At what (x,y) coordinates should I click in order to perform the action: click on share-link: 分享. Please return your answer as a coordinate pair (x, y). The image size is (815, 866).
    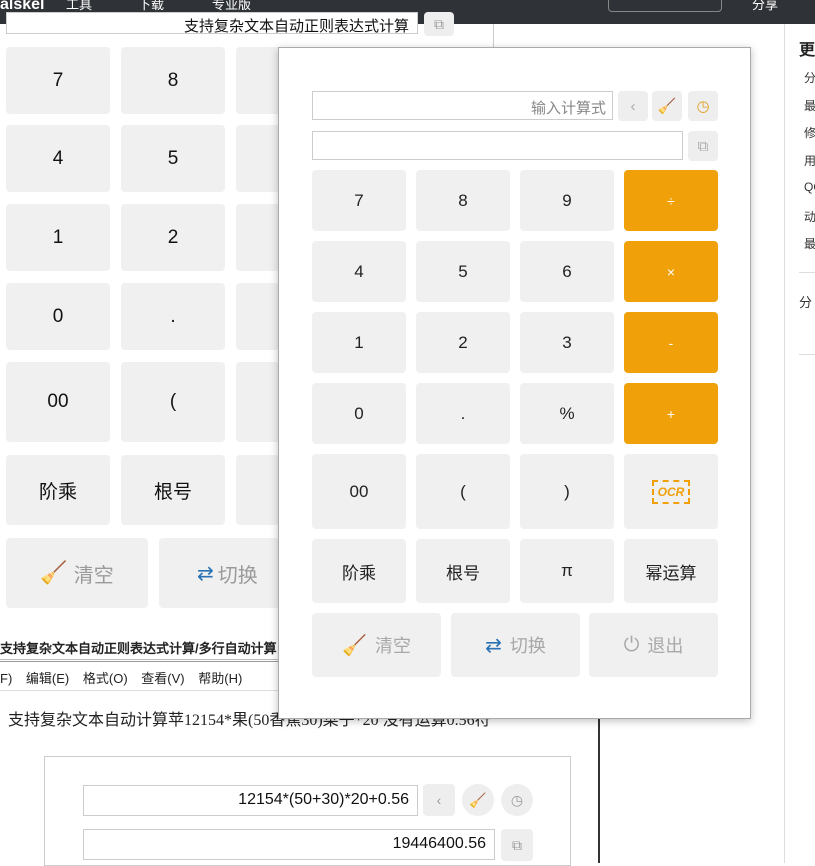
    Looking at the image, I should click on (765, 6).